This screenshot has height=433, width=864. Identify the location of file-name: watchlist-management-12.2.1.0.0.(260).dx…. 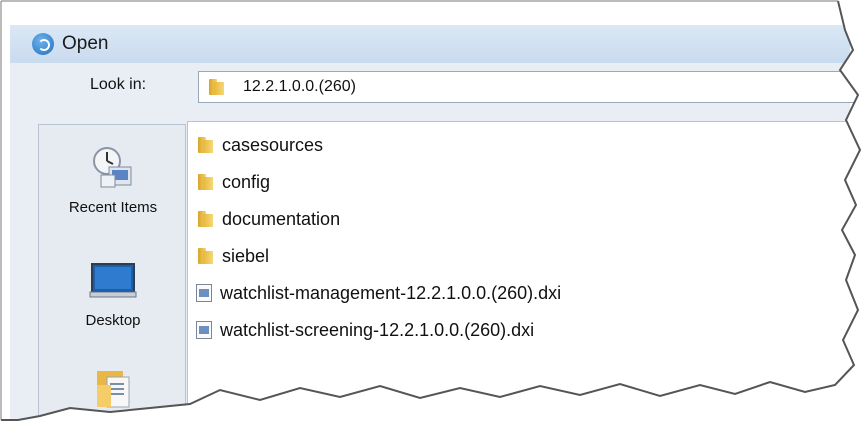
(391, 292).